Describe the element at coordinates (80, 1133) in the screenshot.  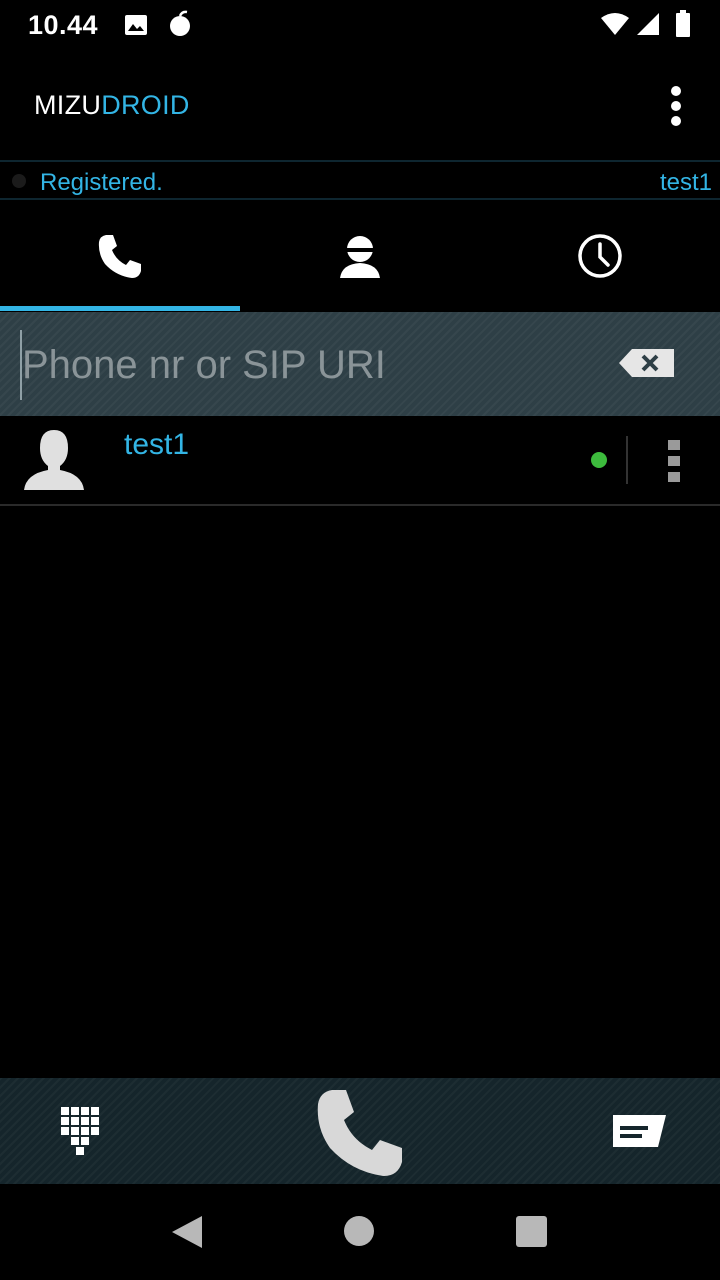
I see `dialpad-icon` at that location.